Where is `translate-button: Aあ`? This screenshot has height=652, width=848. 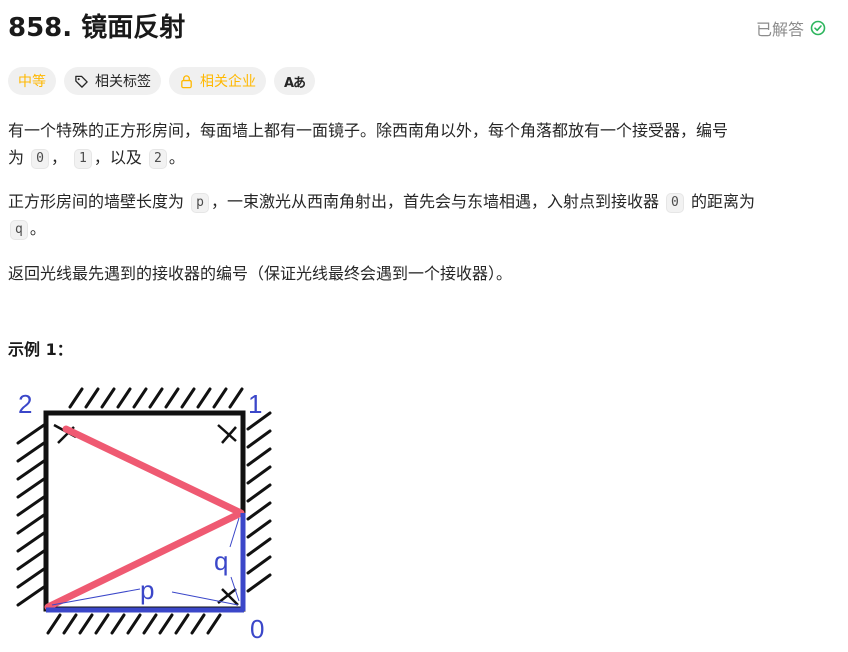 translate-button: Aあ is located at coordinates (295, 81).